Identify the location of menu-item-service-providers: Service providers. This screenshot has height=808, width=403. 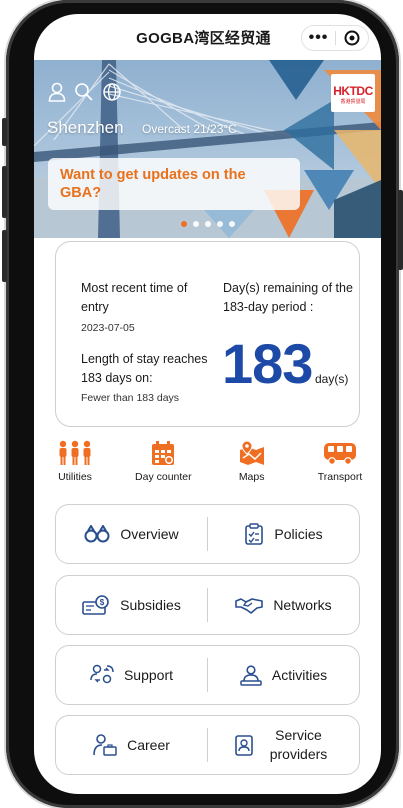
(283, 745).